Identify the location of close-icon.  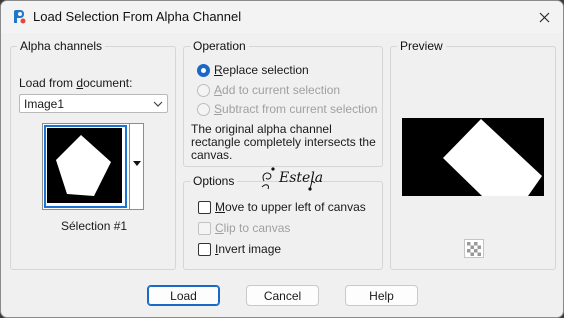
(544, 17).